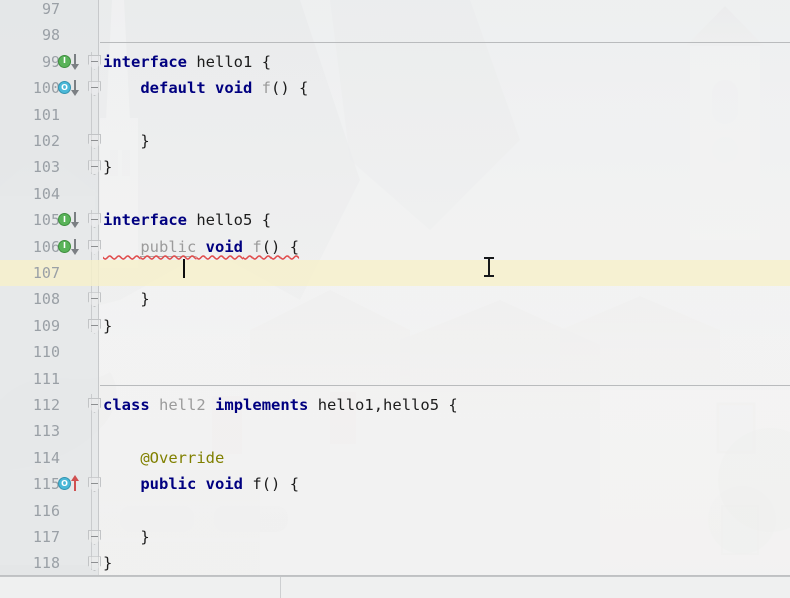 Image resolution: width=790 pixels, height=598 pixels. Describe the element at coordinates (46, 88) in the screenshot. I see `line-number-100: 100` at that location.